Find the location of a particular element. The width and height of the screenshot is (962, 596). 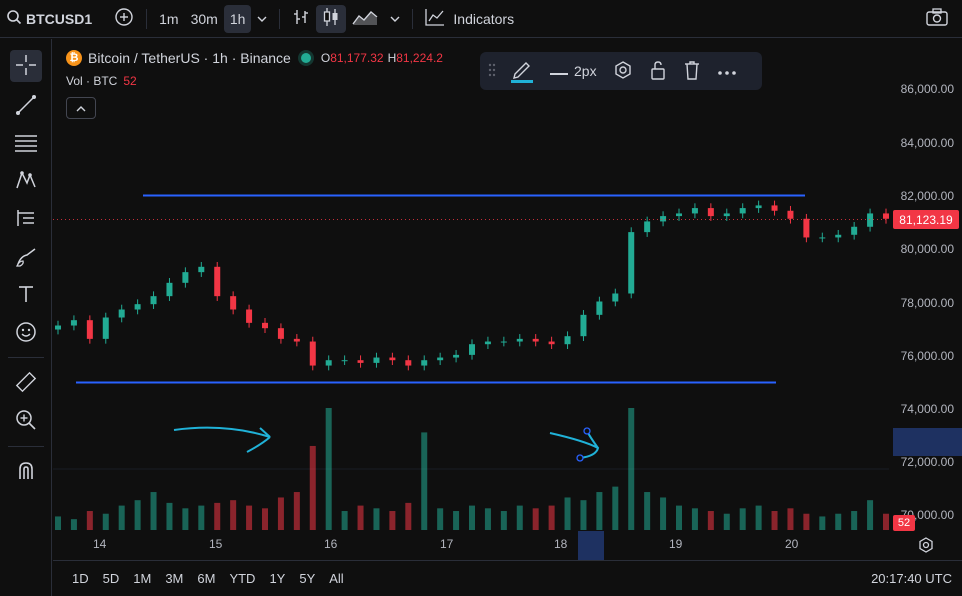

area-chart-type-button is located at coordinates (365, 19).